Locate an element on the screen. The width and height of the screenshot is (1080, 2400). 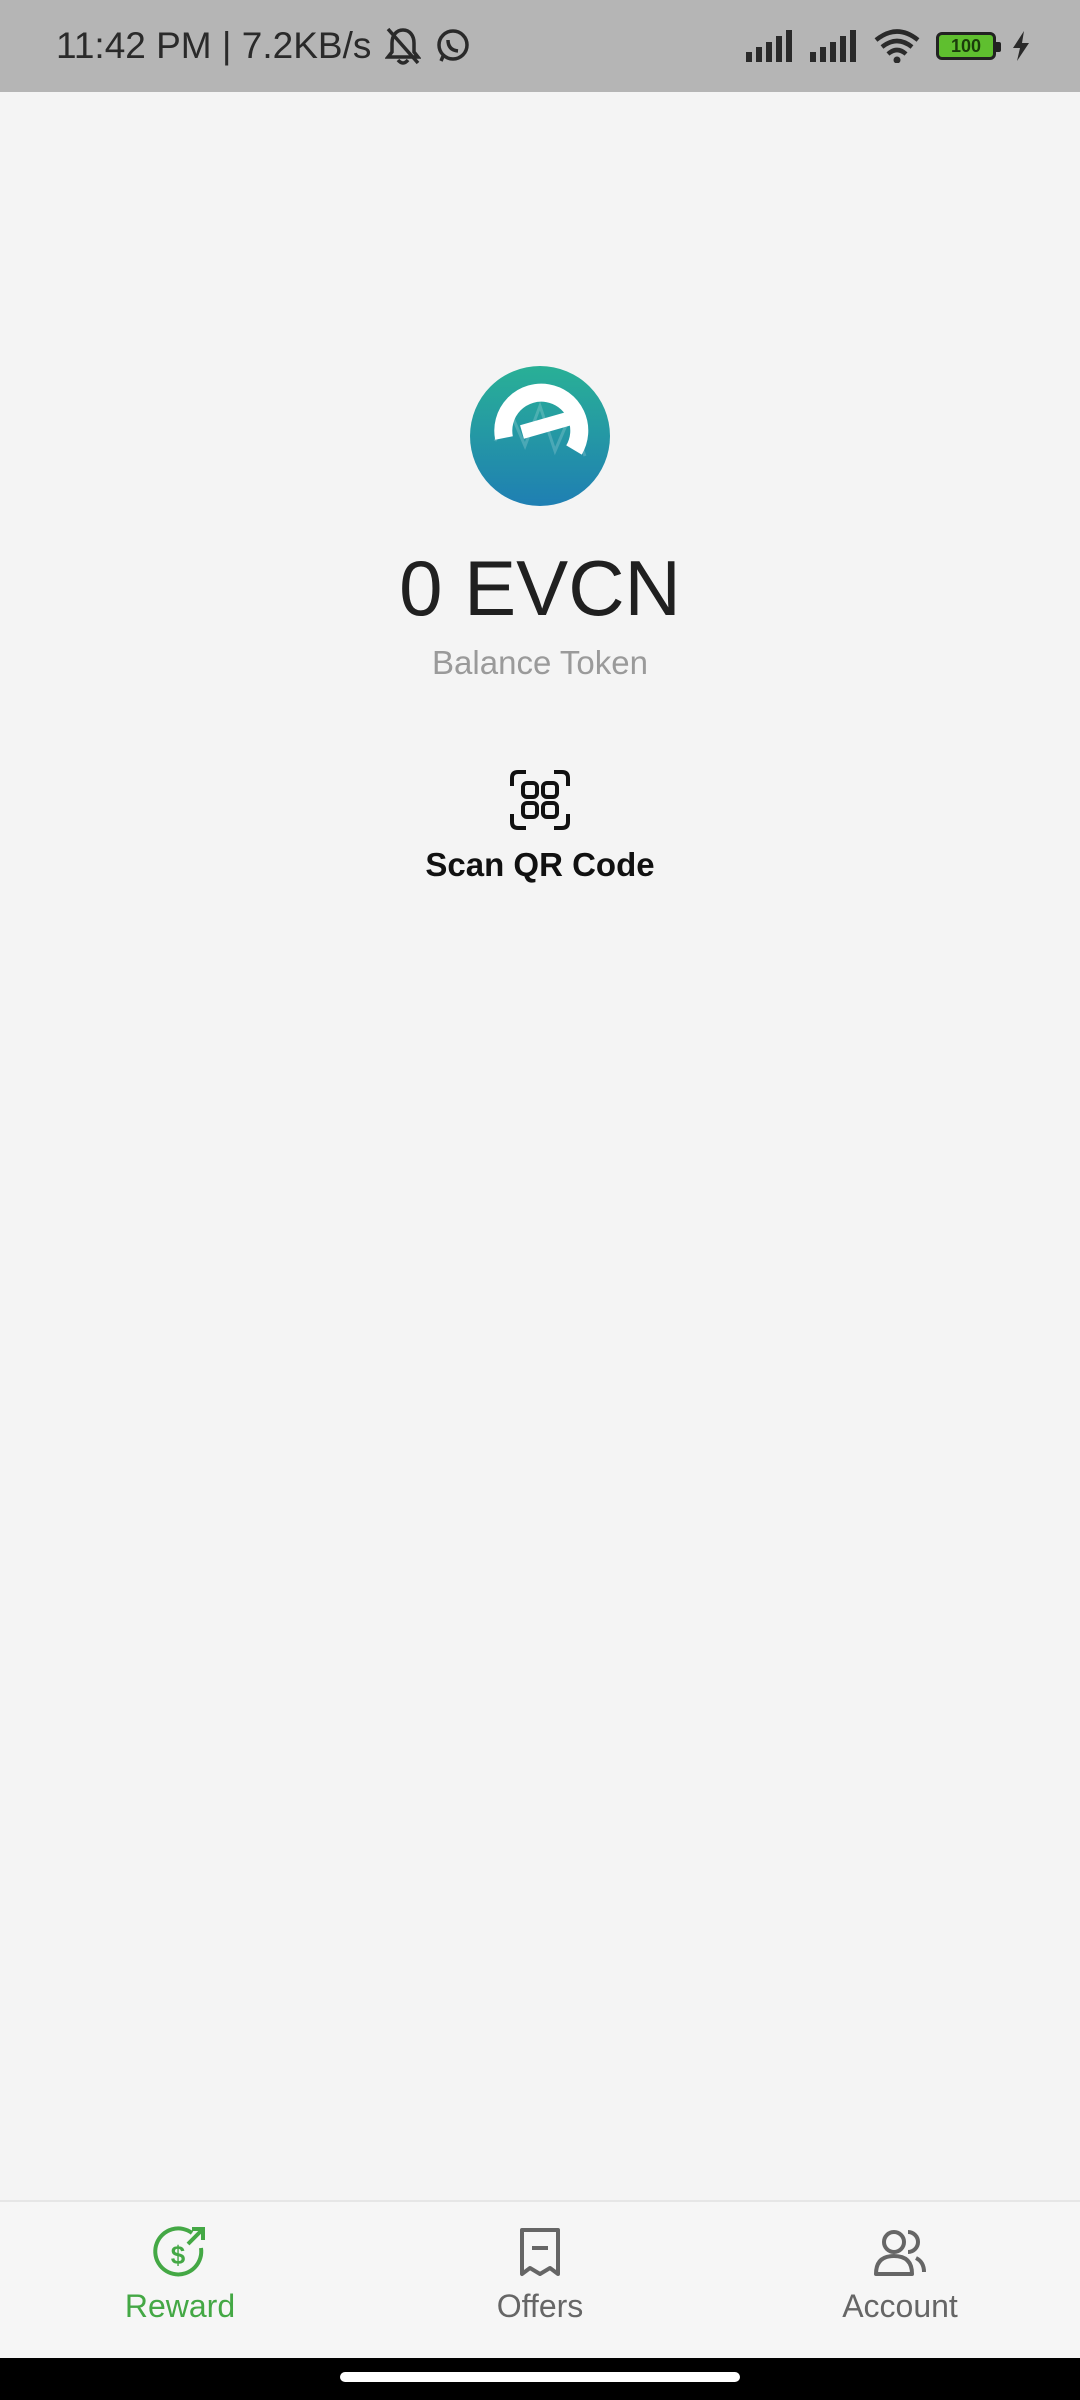
battery-level: 100 is located at coordinates (966, 45).